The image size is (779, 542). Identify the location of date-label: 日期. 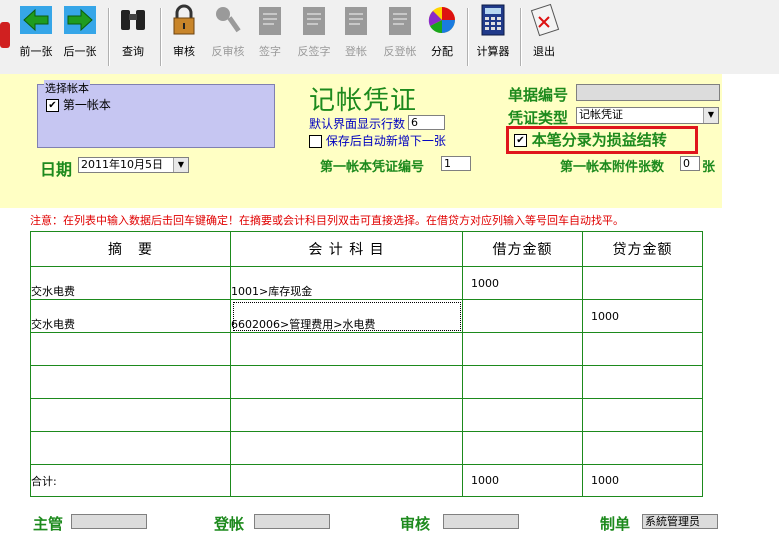
(56, 169).